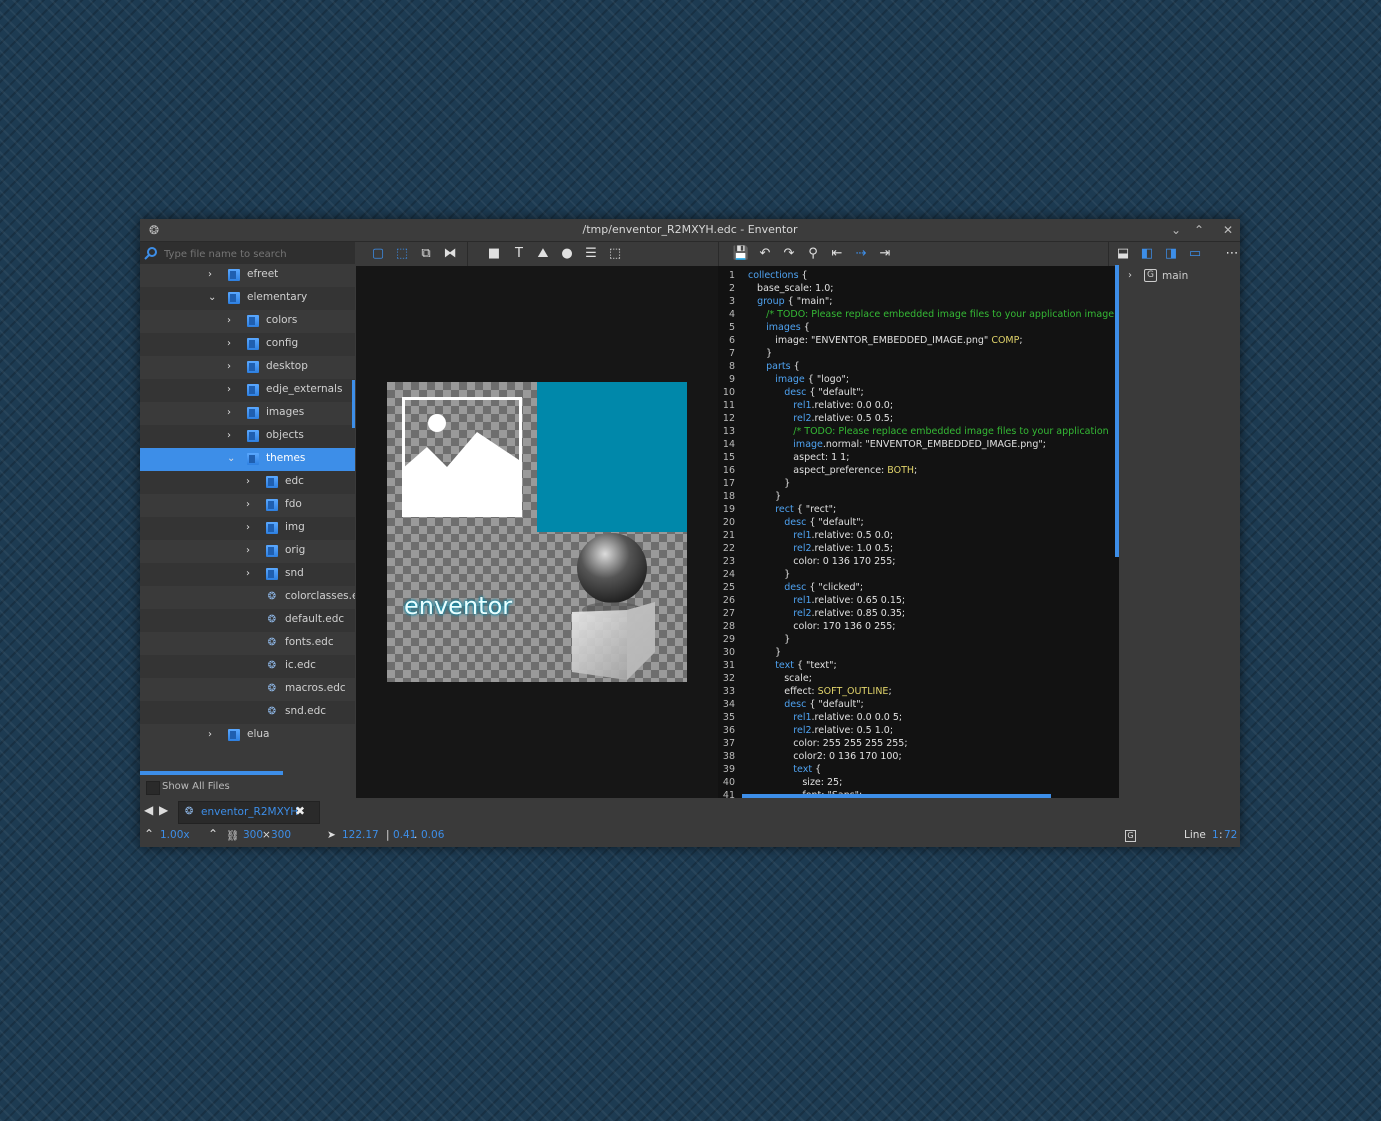  I want to click on undo-icon: ↶, so click(765, 254).